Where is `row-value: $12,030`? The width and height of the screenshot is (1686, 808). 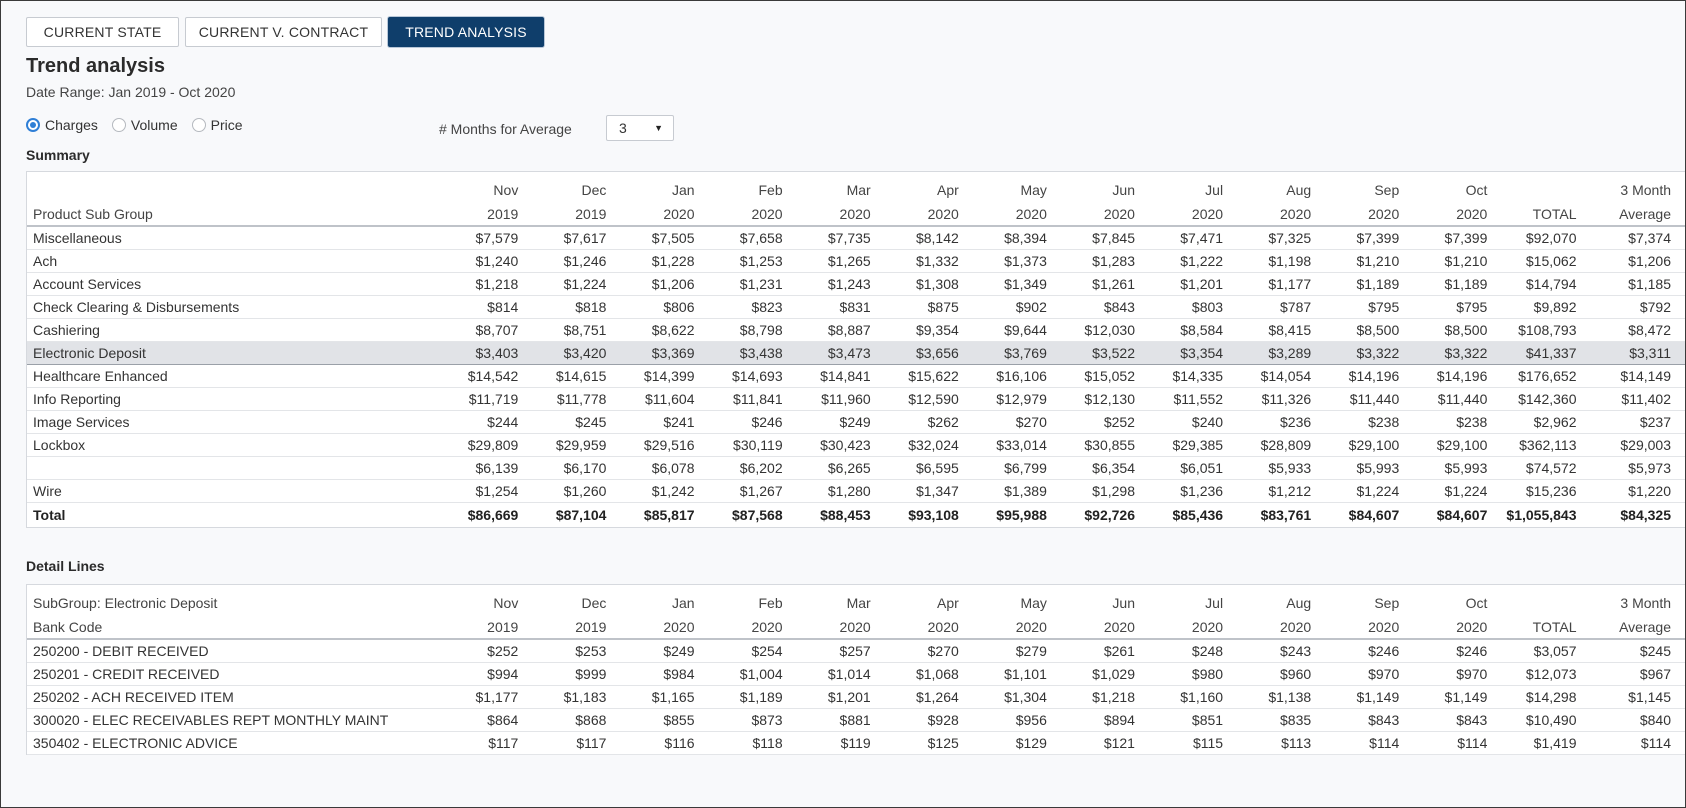 row-value: $12,030 is located at coordinates (1106, 330).